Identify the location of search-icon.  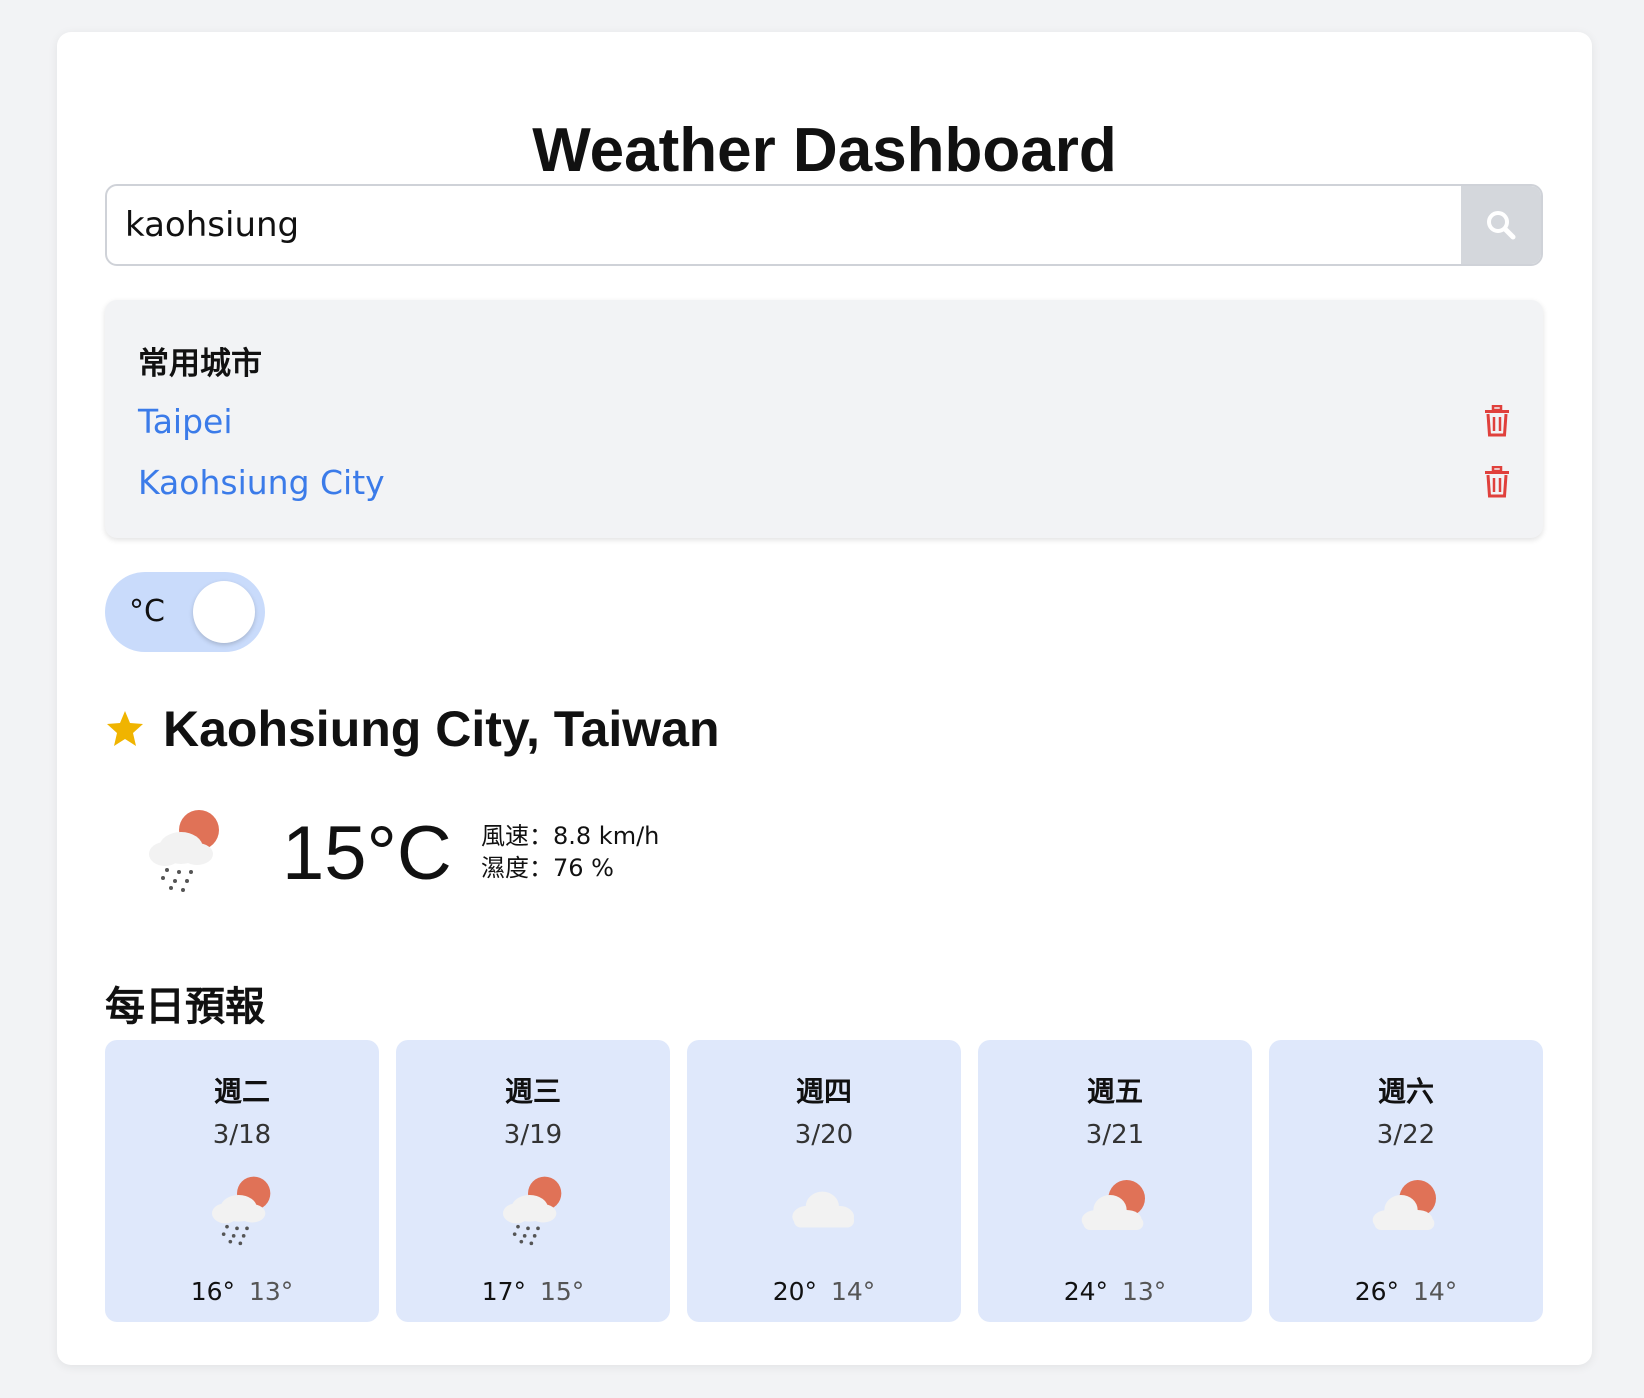
(1501, 225).